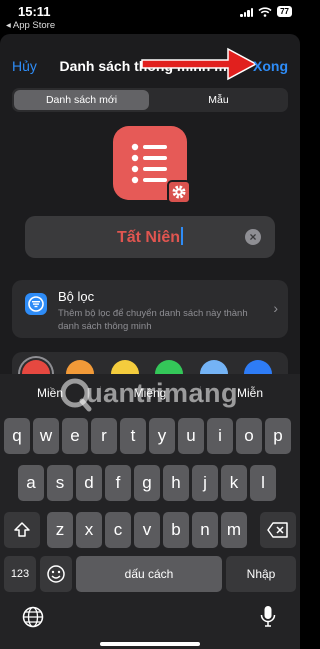 Image resolution: width=320 pixels, height=649 pixels. Describe the element at coordinates (149, 163) in the screenshot. I see `list-bullet-icon` at that location.